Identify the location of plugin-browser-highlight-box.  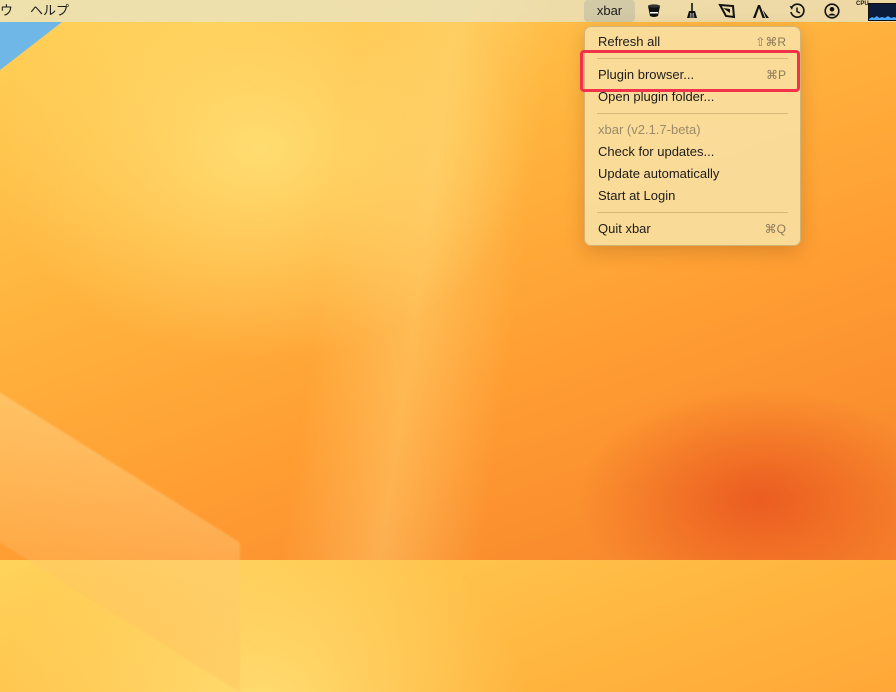
(690, 71).